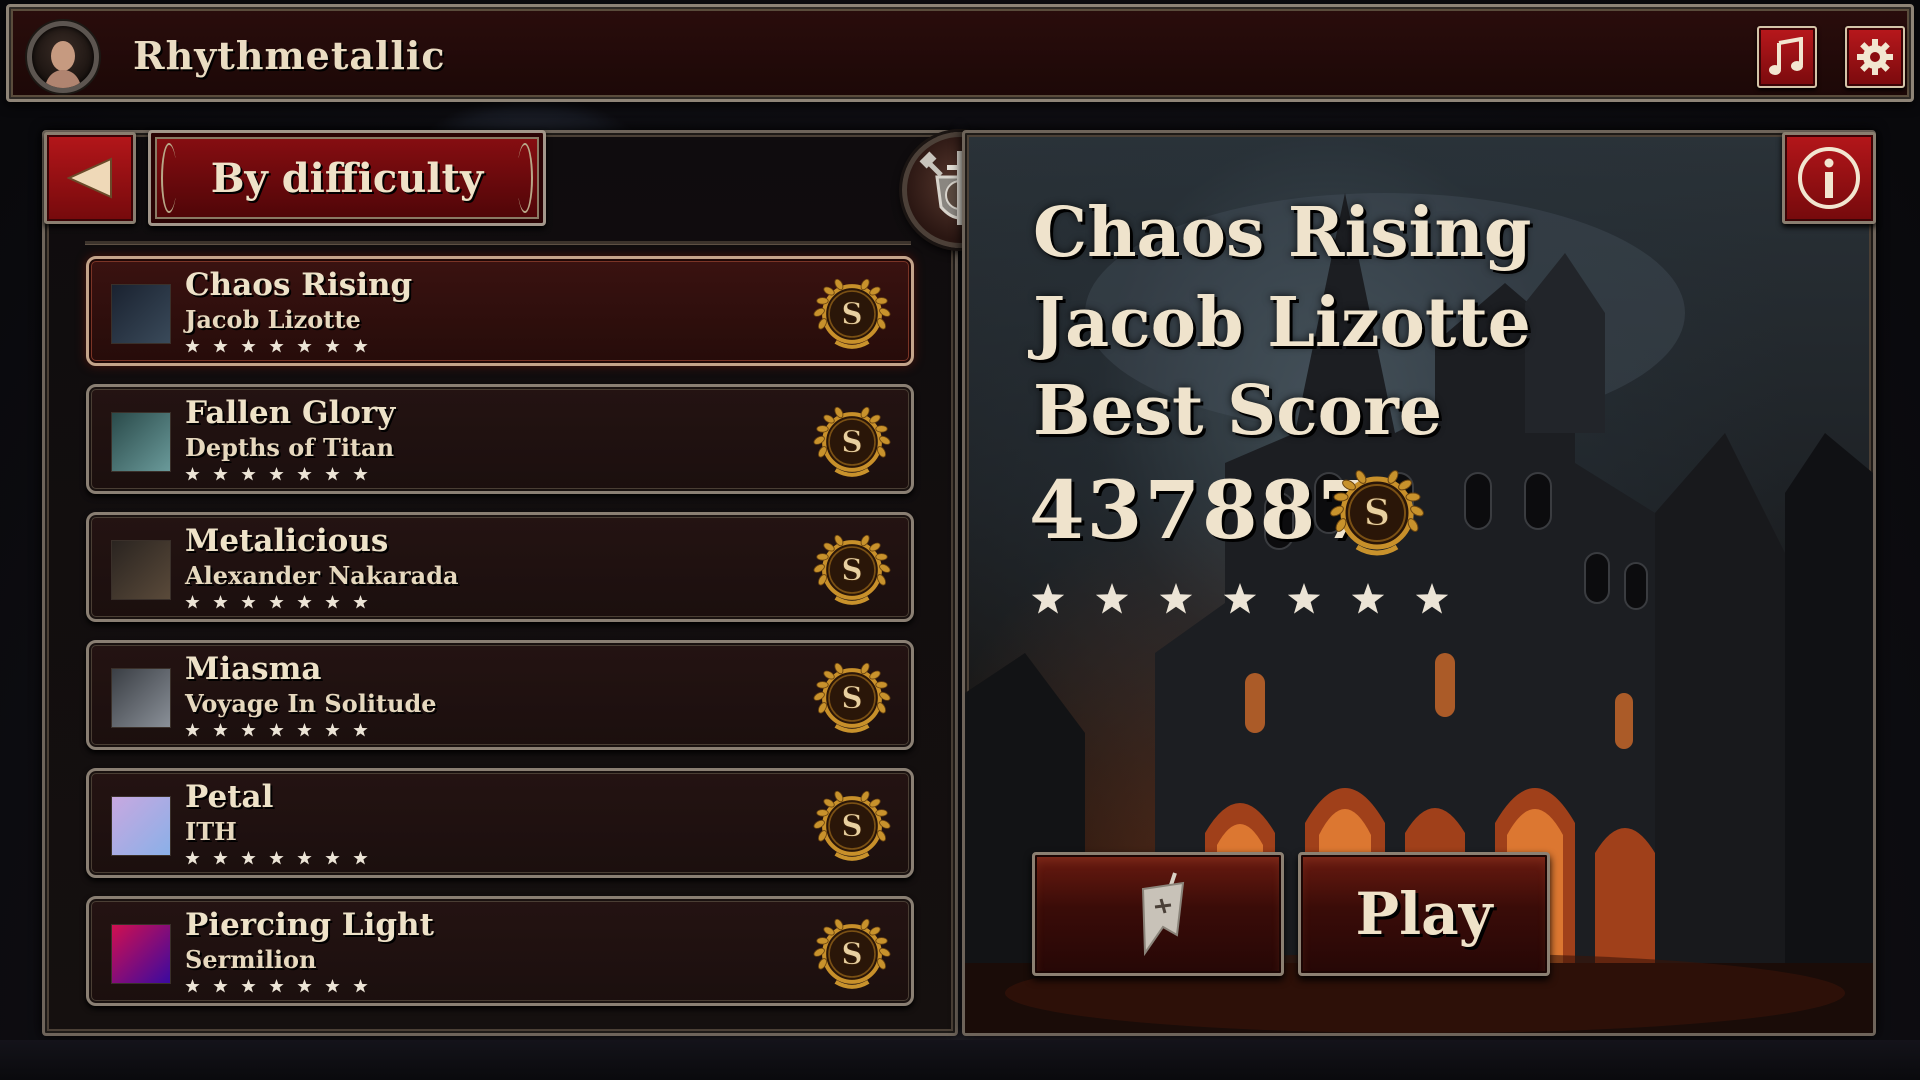  I want to click on music-button, so click(1787, 57).